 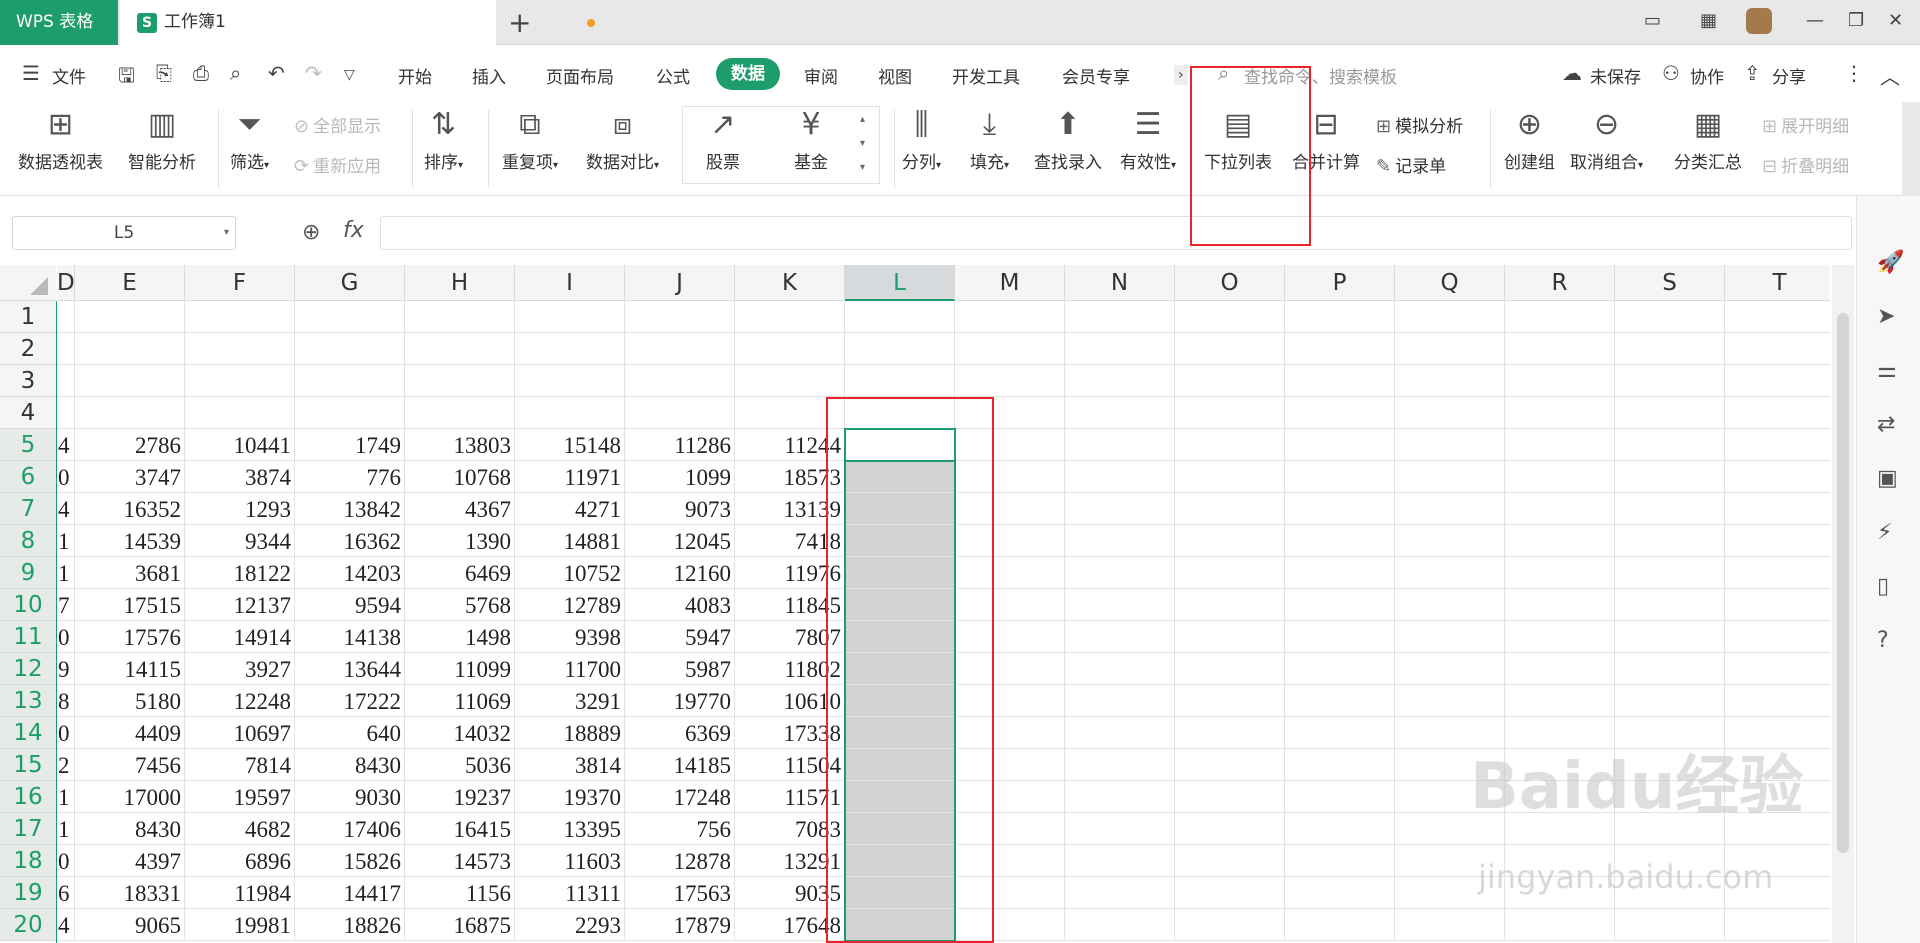 What do you see at coordinates (350, 477) in the screenshot?
I see `cell-g6: 776` at bounding box center [350, 477].